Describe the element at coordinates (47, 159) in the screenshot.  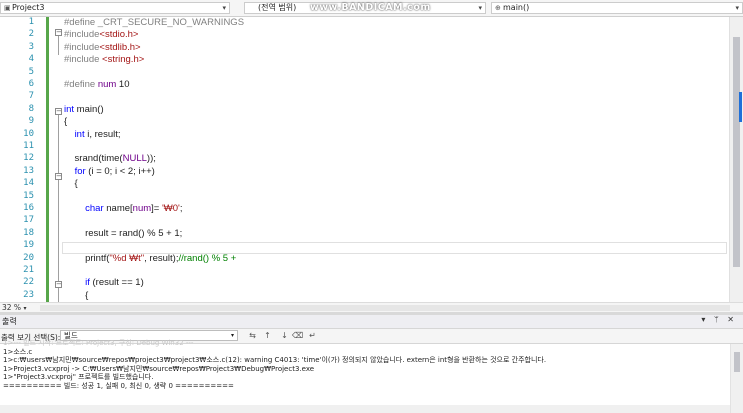
I see `change-tracking-bar` at that location.